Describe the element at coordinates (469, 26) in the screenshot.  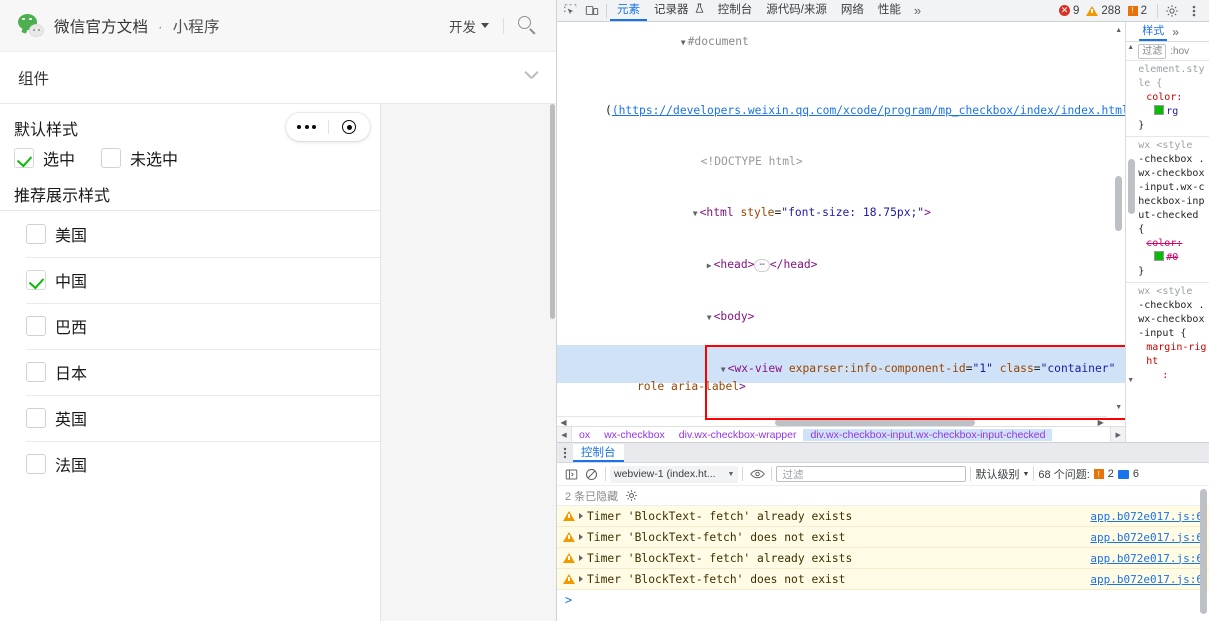
I see `dev-menu-button: 开发` at that location.